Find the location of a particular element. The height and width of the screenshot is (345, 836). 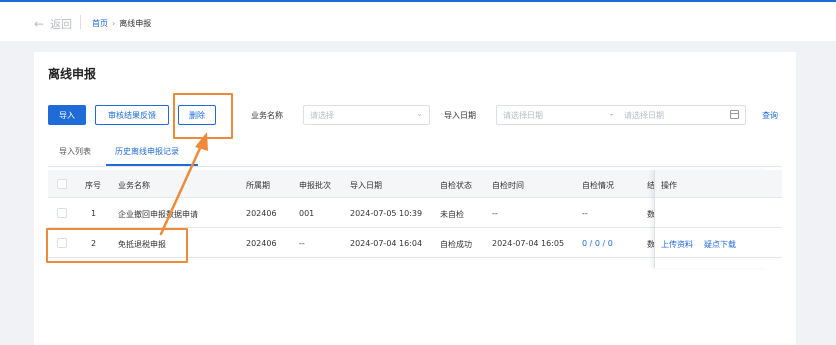

annotation-arrow is located at coordinates (183, 184).